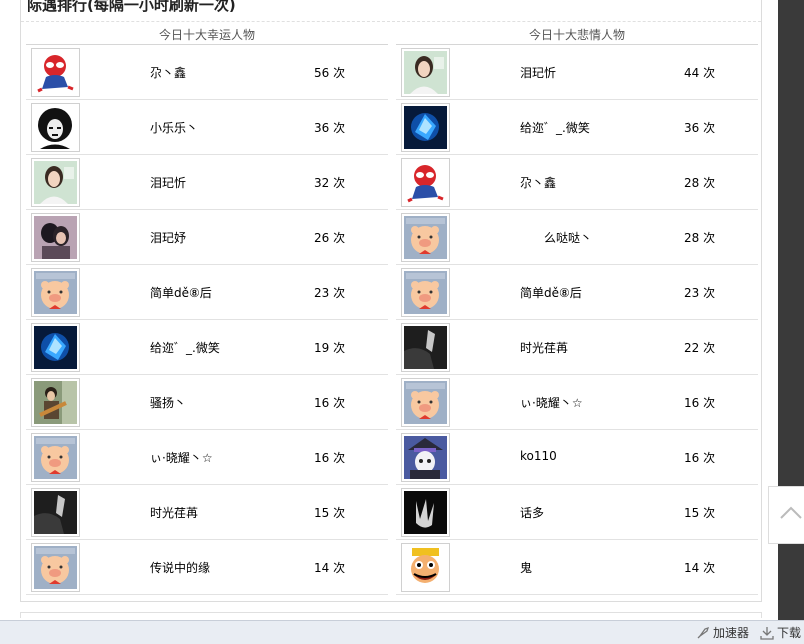 The height and width of the screenshot is (644, 804). What do you see at coordinates (391, 615) in the screenshot?
I see `next-panel-edge` at bounding box center [391, 615].